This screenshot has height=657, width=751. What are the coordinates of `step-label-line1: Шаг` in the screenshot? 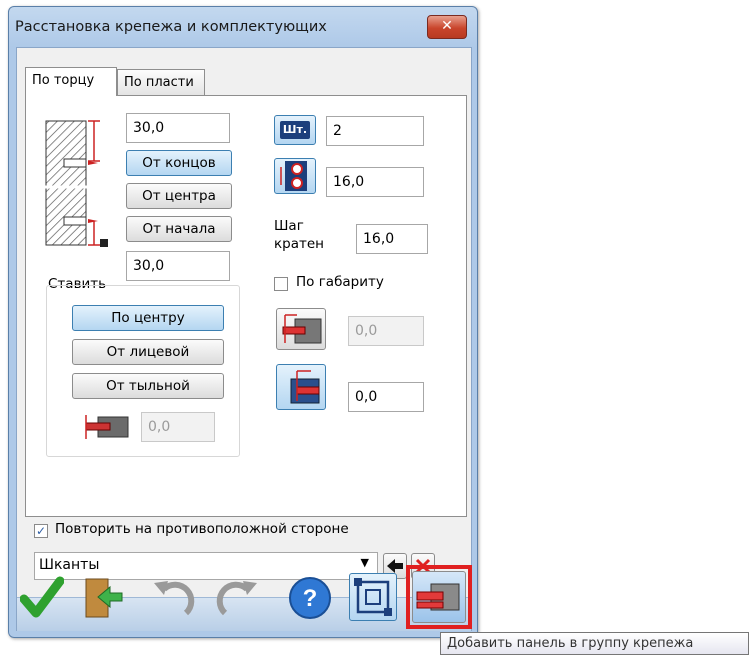 It's located at (289, 226).